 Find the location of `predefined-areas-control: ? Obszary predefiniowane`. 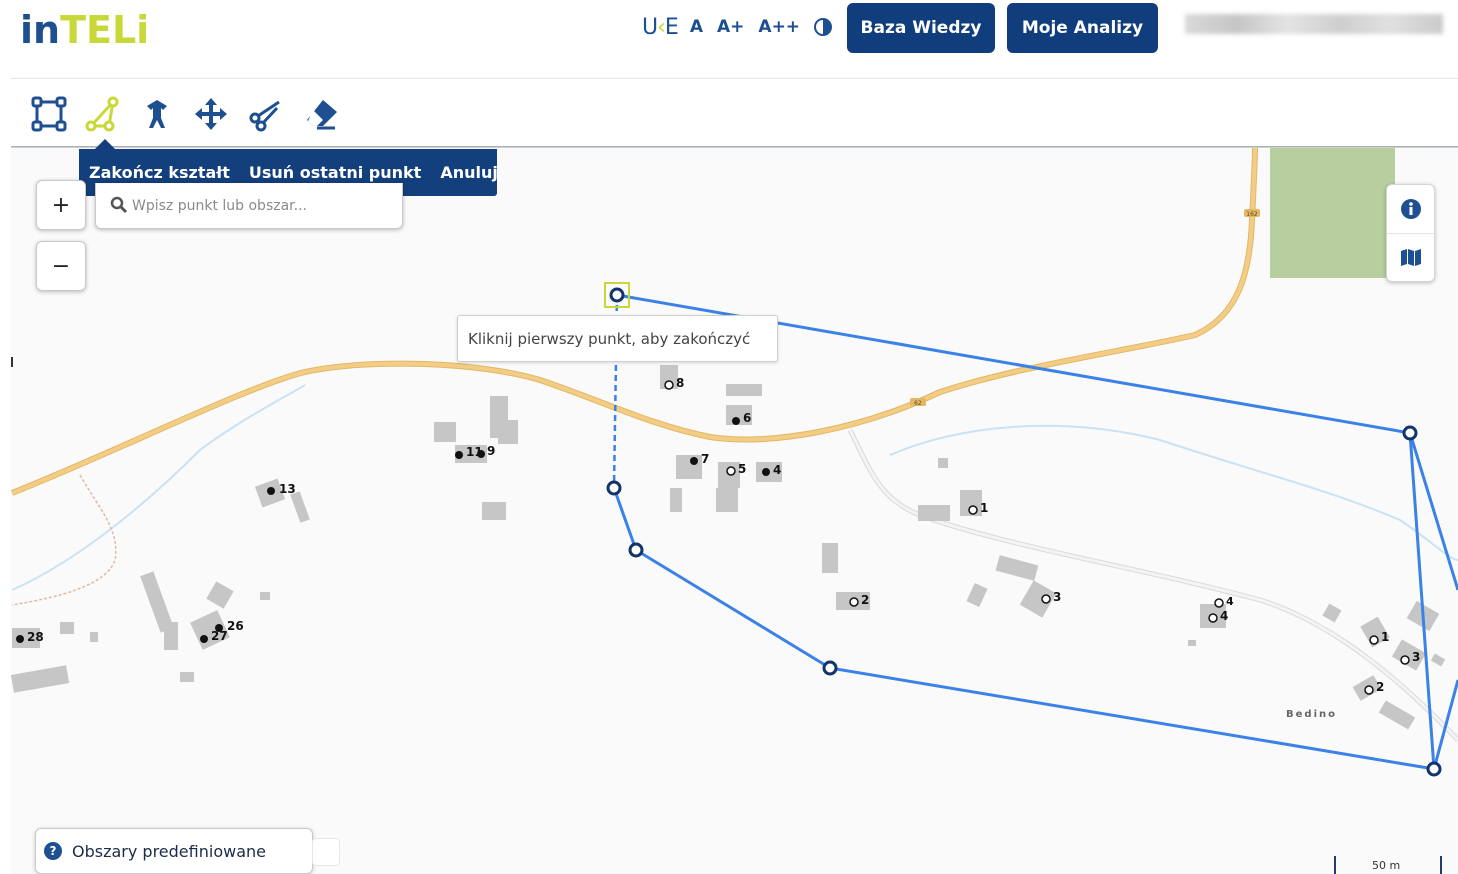

predefined-areas-control: ? Obszary predefiniowane is located at coordinates (187, 851).